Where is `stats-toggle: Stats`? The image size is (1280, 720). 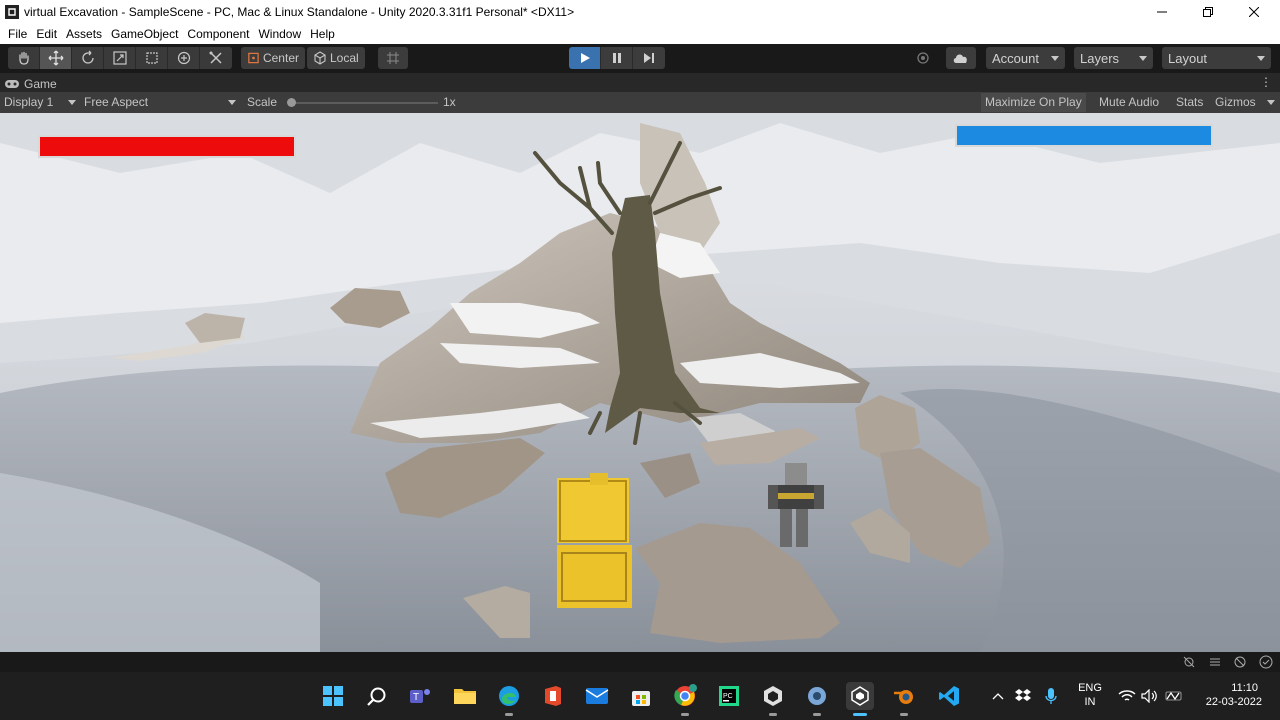 stats-toggle: Stats is located at coordinates (1189, 102).